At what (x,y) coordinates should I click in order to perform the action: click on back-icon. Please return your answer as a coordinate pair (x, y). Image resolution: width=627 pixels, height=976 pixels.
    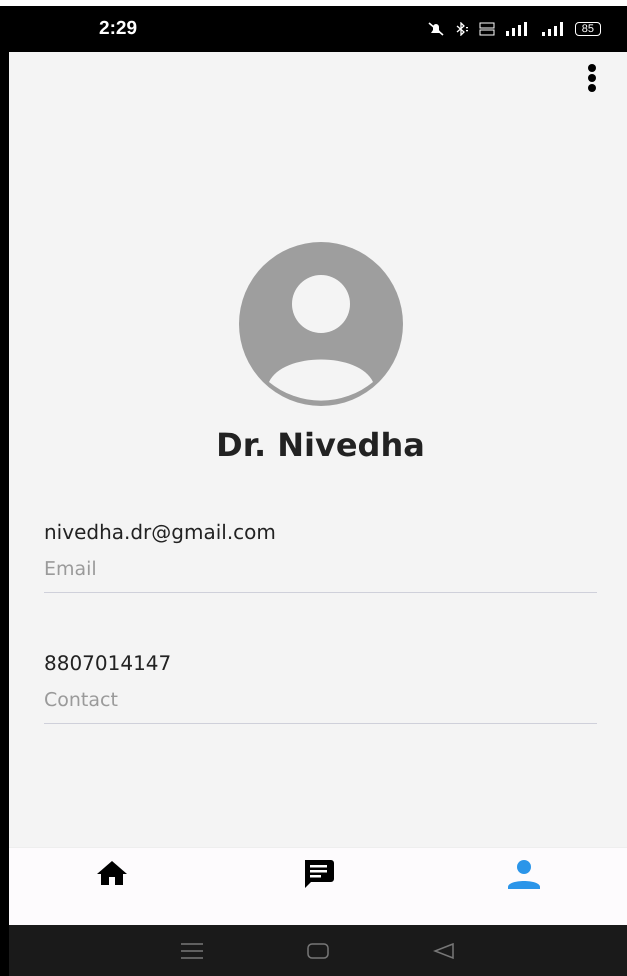
    Looking at the image, I should click on (444, 950).